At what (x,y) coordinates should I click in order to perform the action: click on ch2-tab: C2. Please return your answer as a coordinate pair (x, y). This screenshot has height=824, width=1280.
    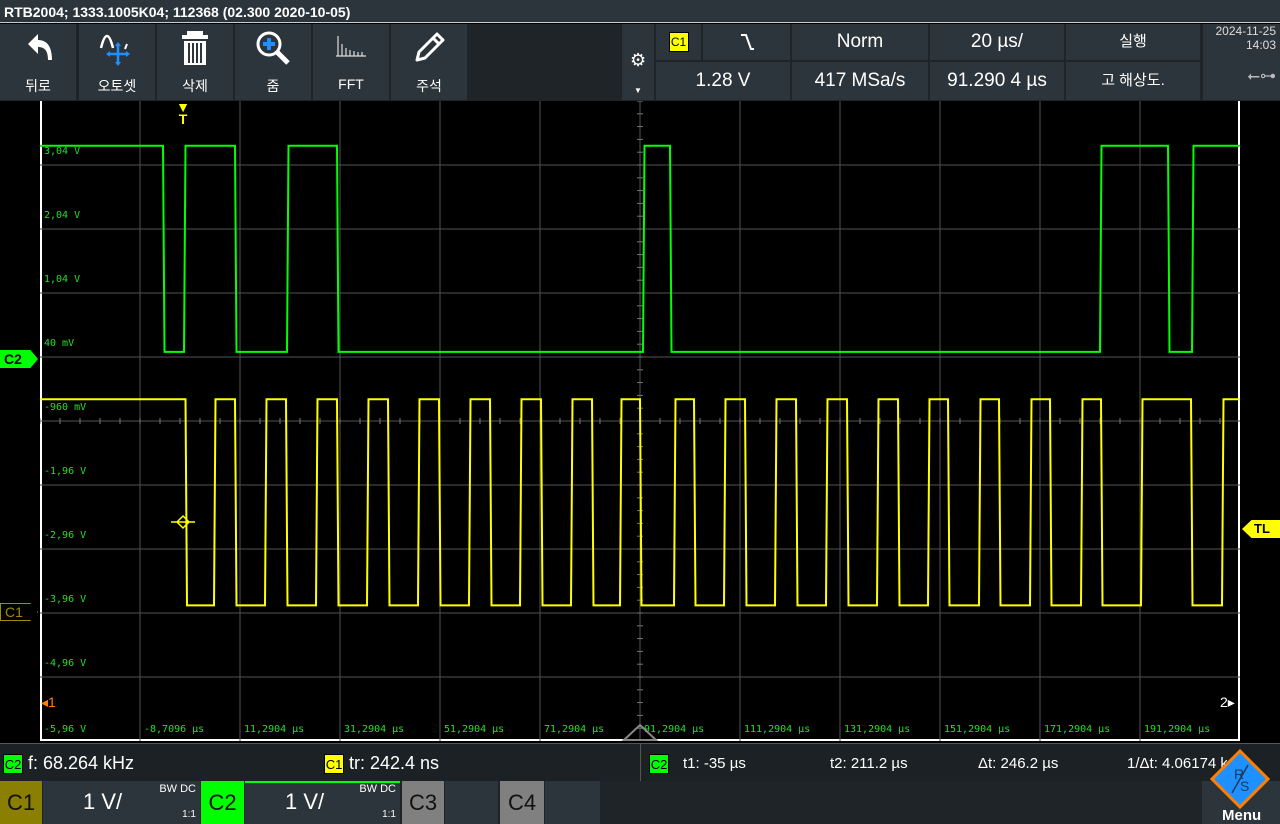
    Looking at the image, I should click on (222, 802).